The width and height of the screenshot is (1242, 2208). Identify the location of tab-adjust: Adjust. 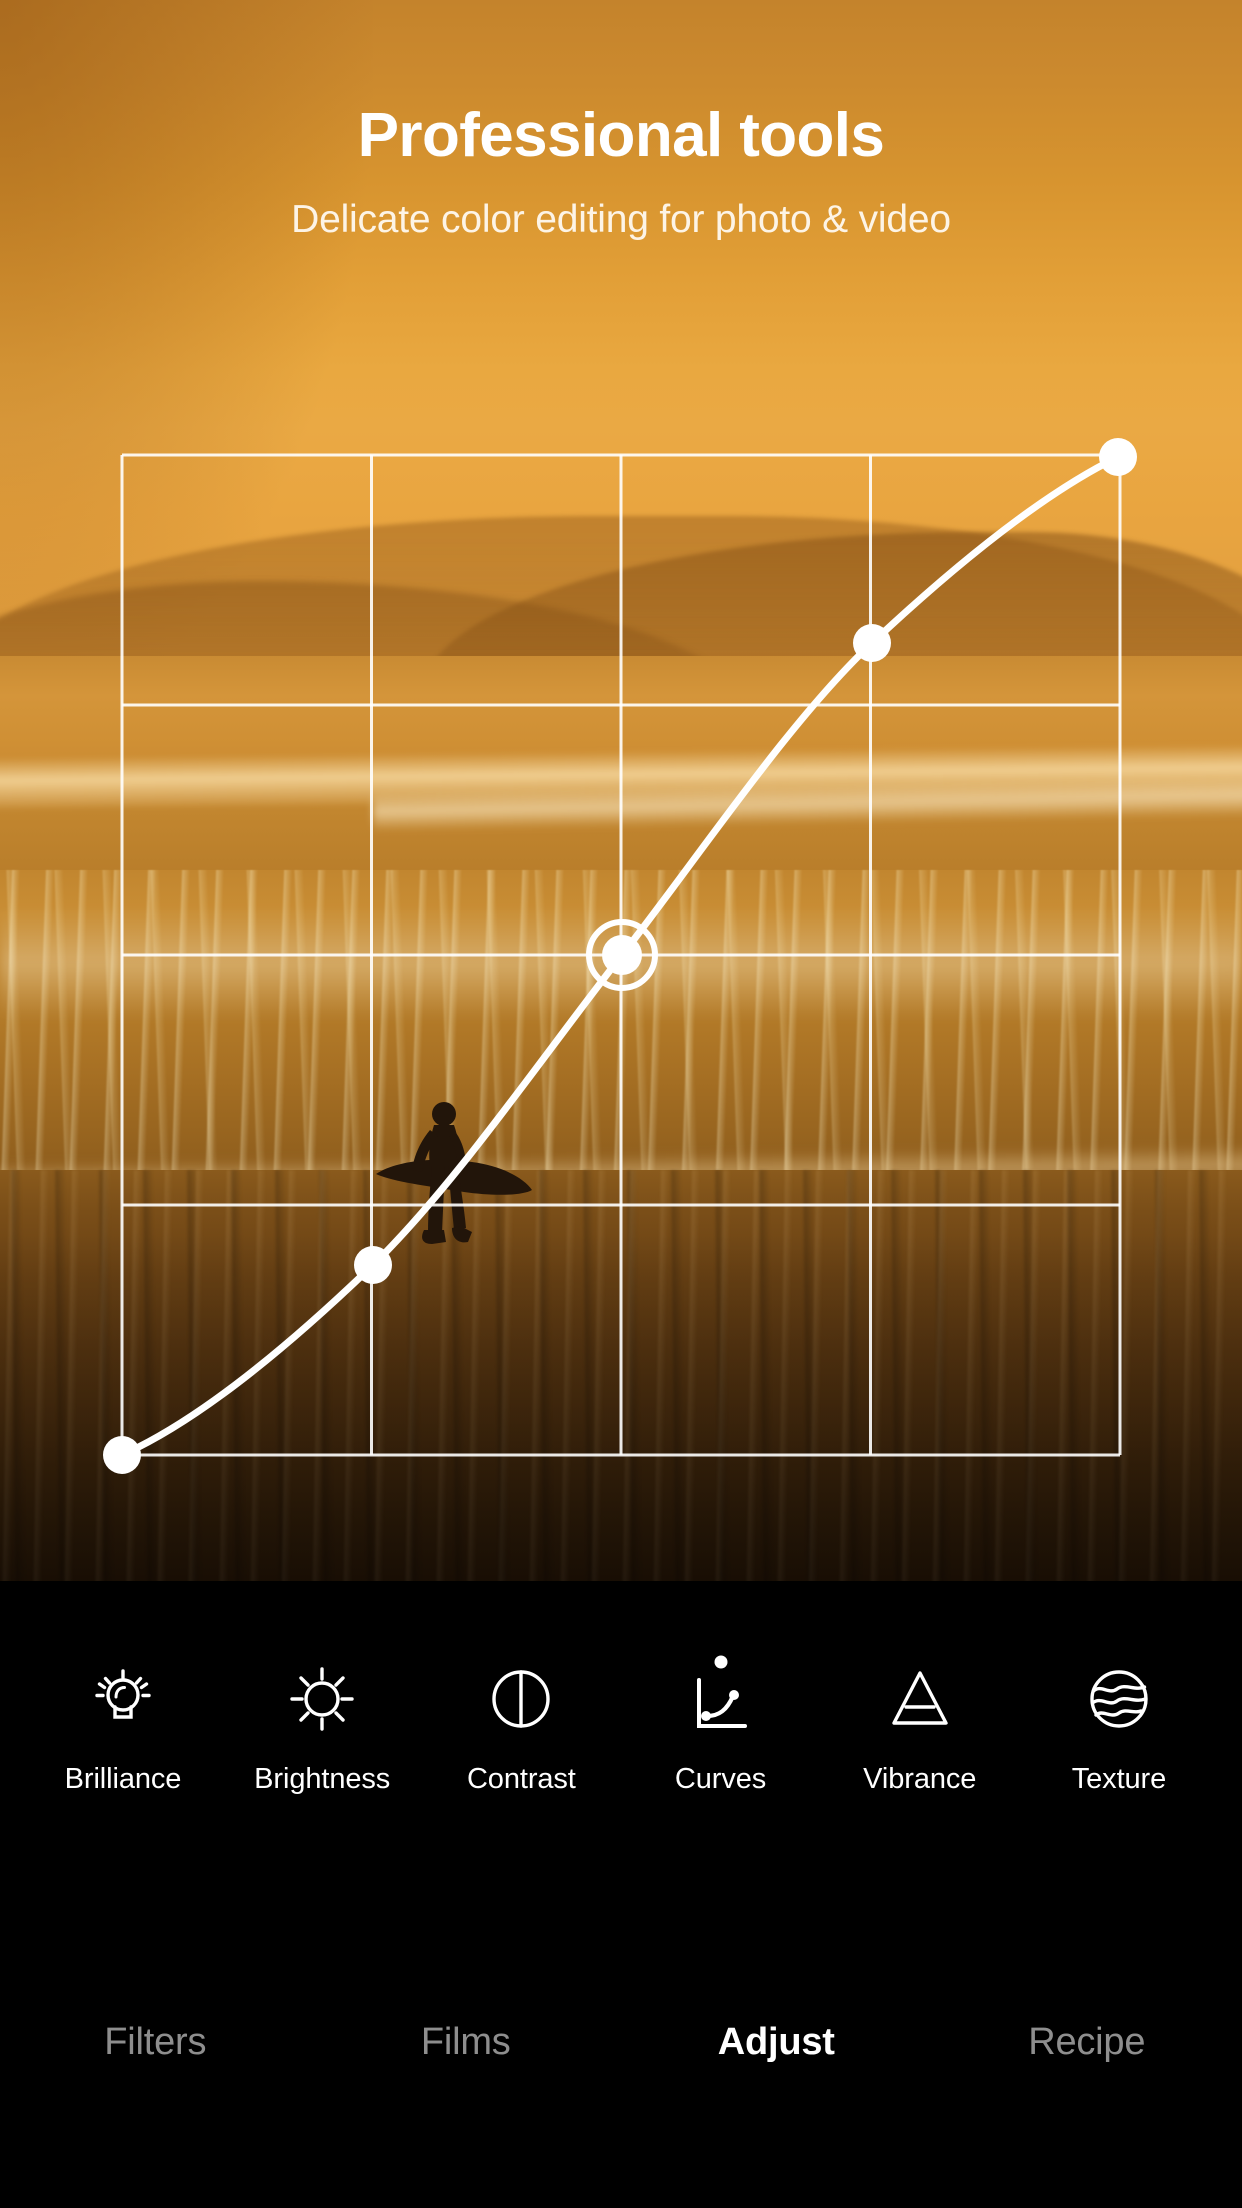
(776, 2042).